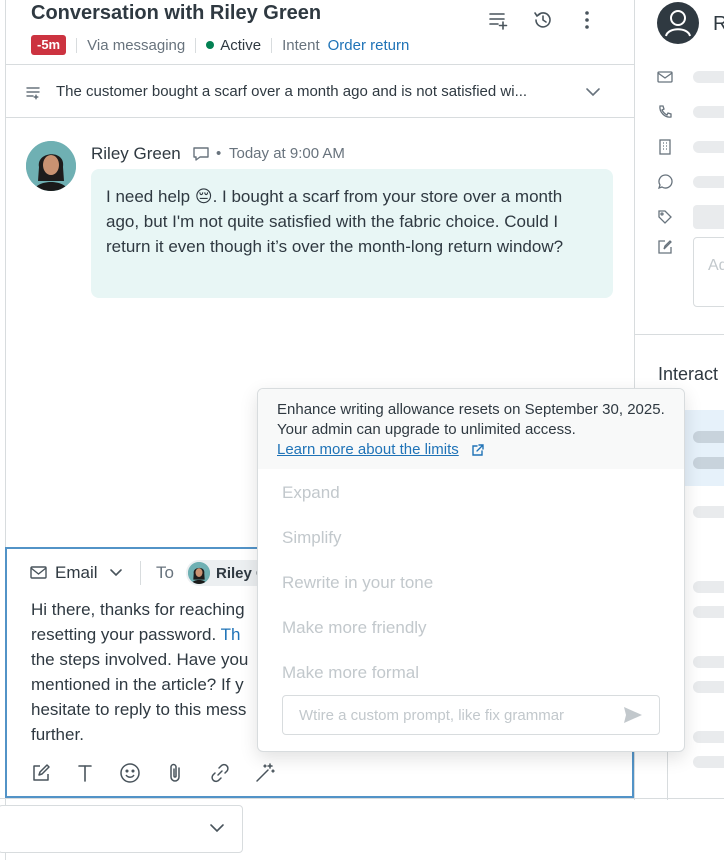 Image resolution: width=724 pixels, height=860 pixels. I want to click on phone-value, so click(708, 112).